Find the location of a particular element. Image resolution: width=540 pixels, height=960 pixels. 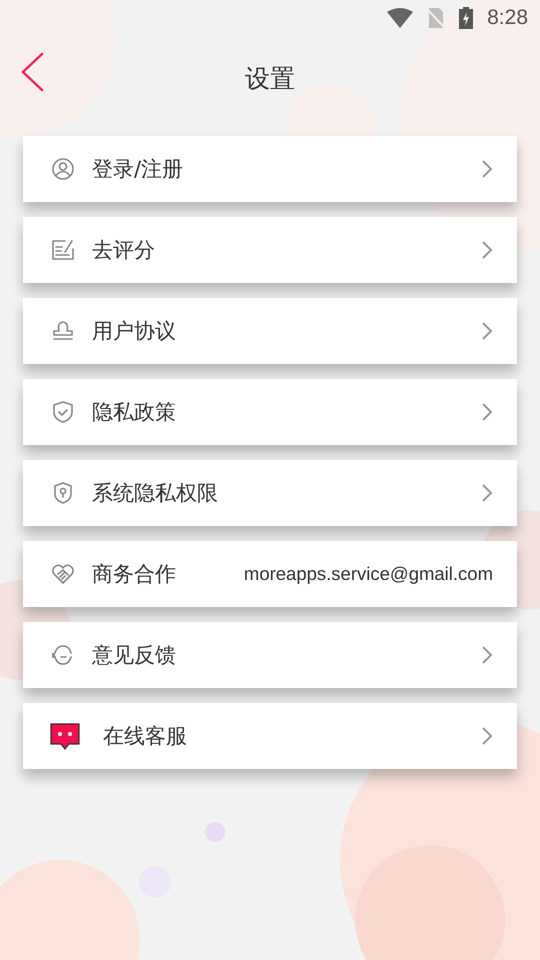

row-label: 在线客服 is located at coordinates (145, 736).